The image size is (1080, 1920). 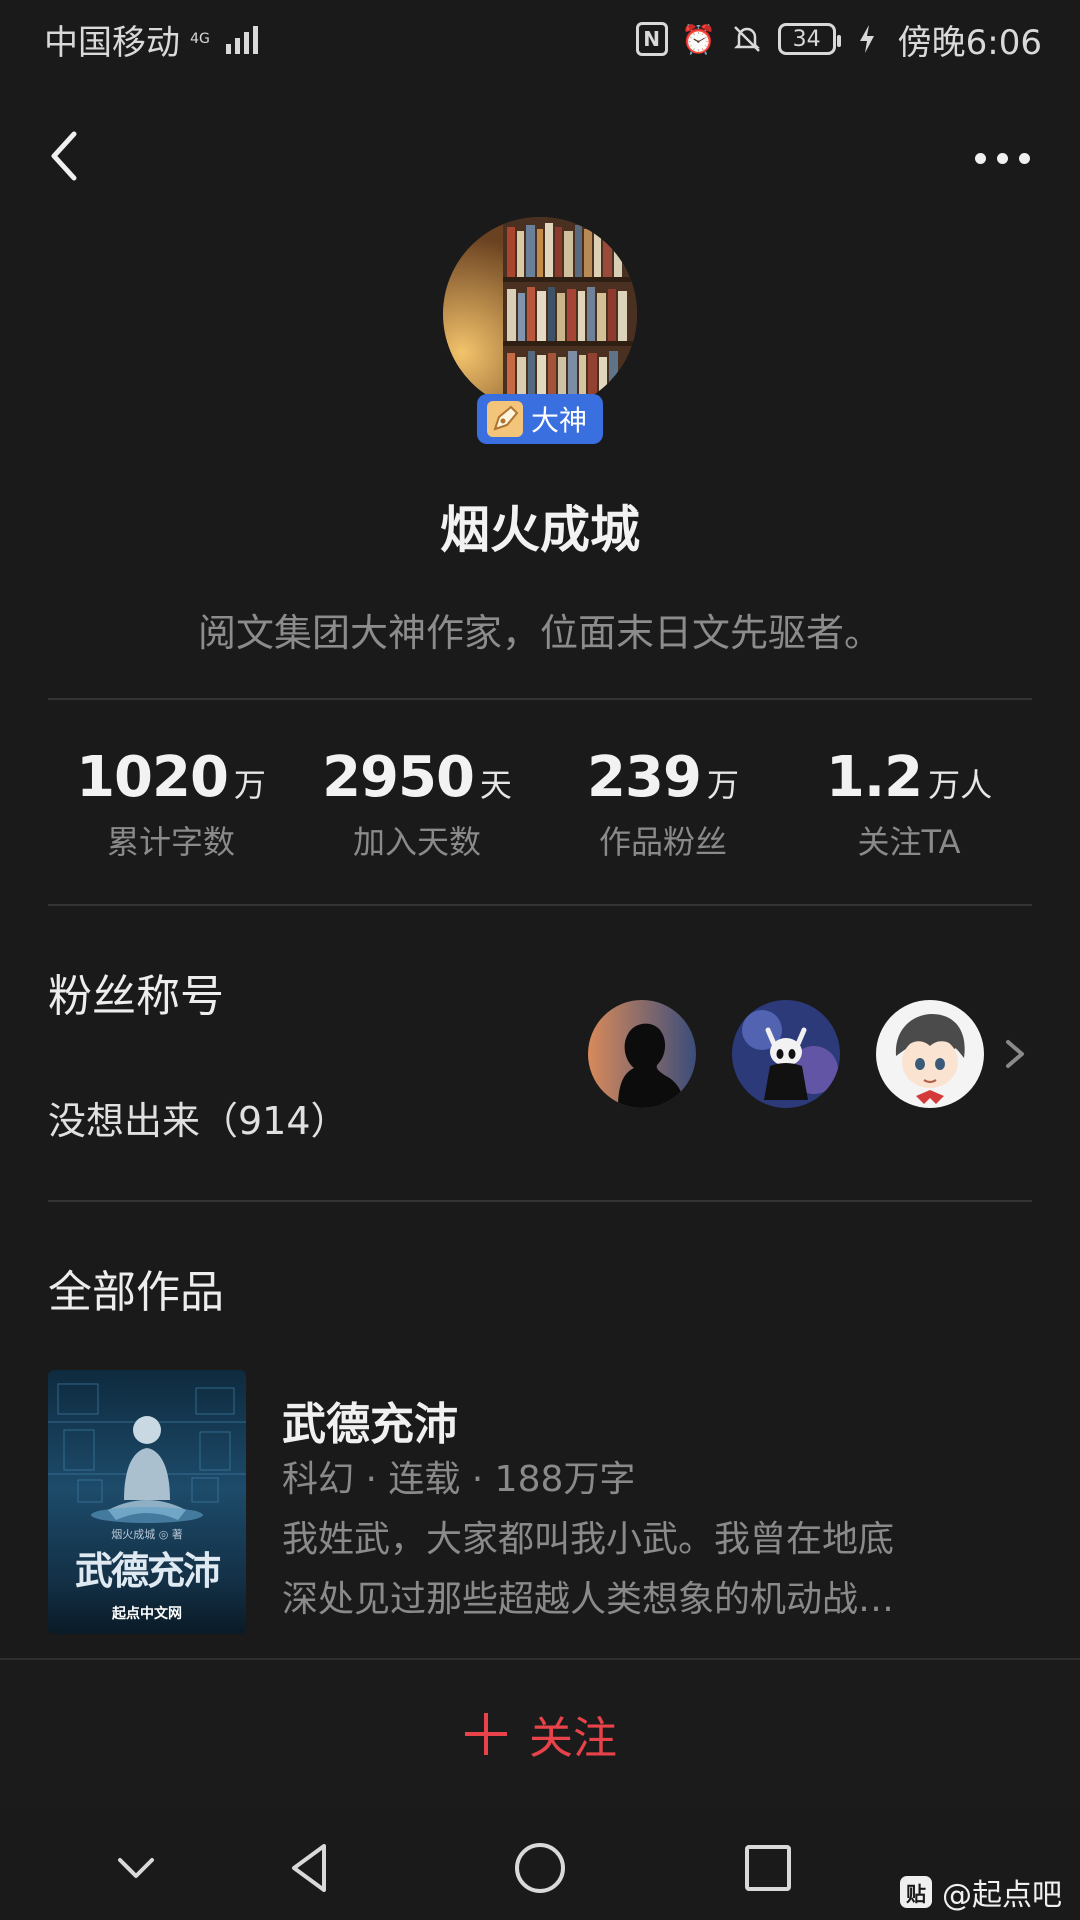 I want to click on fan-title-heading: 粉丝称号, so click(x=136, y=996).